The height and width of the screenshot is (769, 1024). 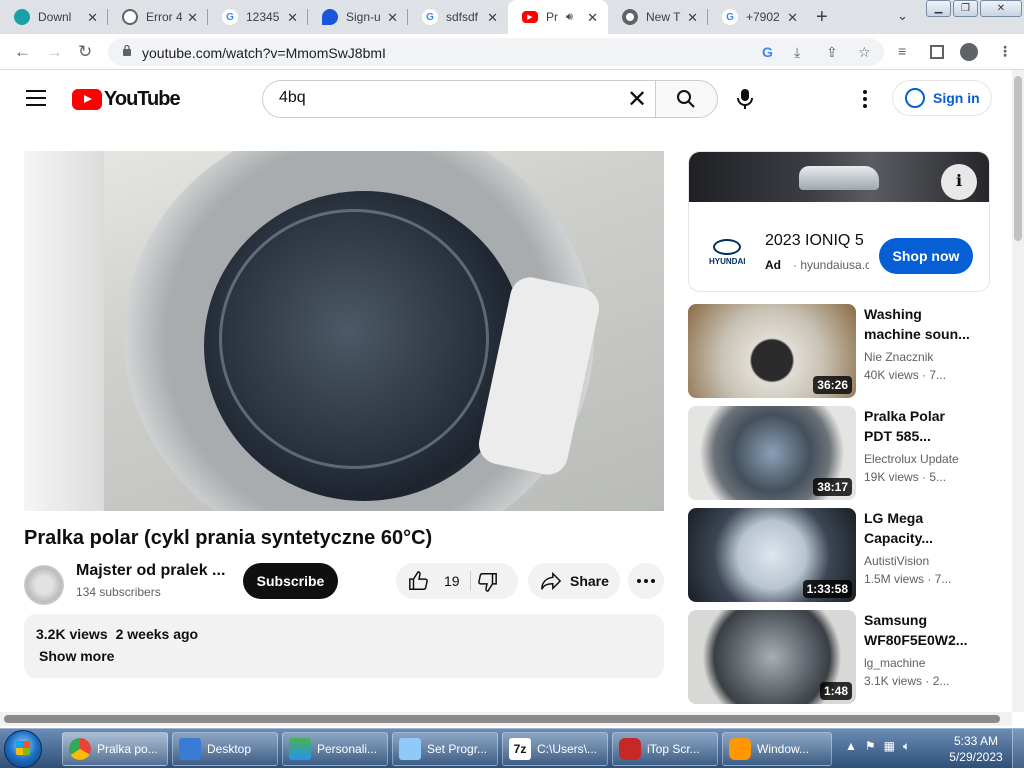 What do you see at coordinates (646, 581) in the screenshot?
I see `more-actions-button` at bounding box center [646, 581].